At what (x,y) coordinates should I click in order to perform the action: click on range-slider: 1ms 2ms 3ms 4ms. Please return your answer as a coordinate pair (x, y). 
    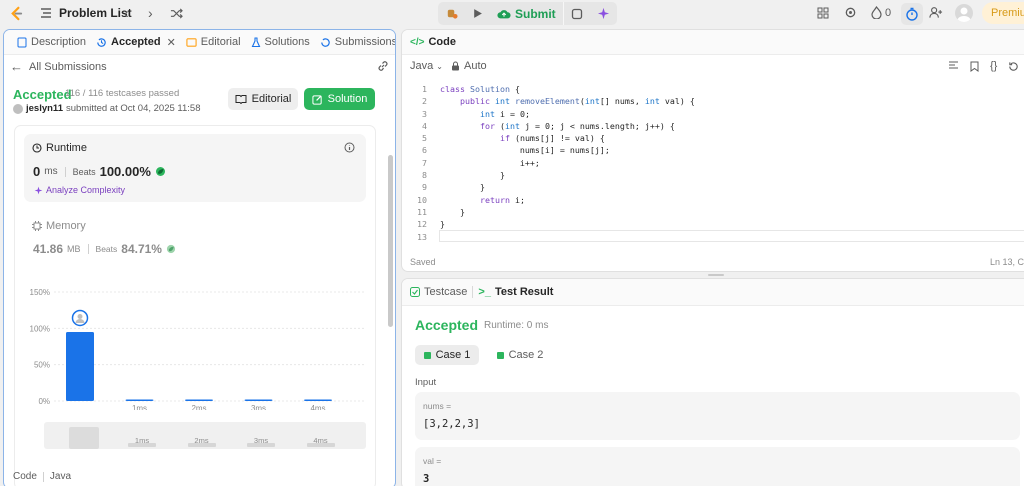
    Looking at the image, I should click on (205, 435).